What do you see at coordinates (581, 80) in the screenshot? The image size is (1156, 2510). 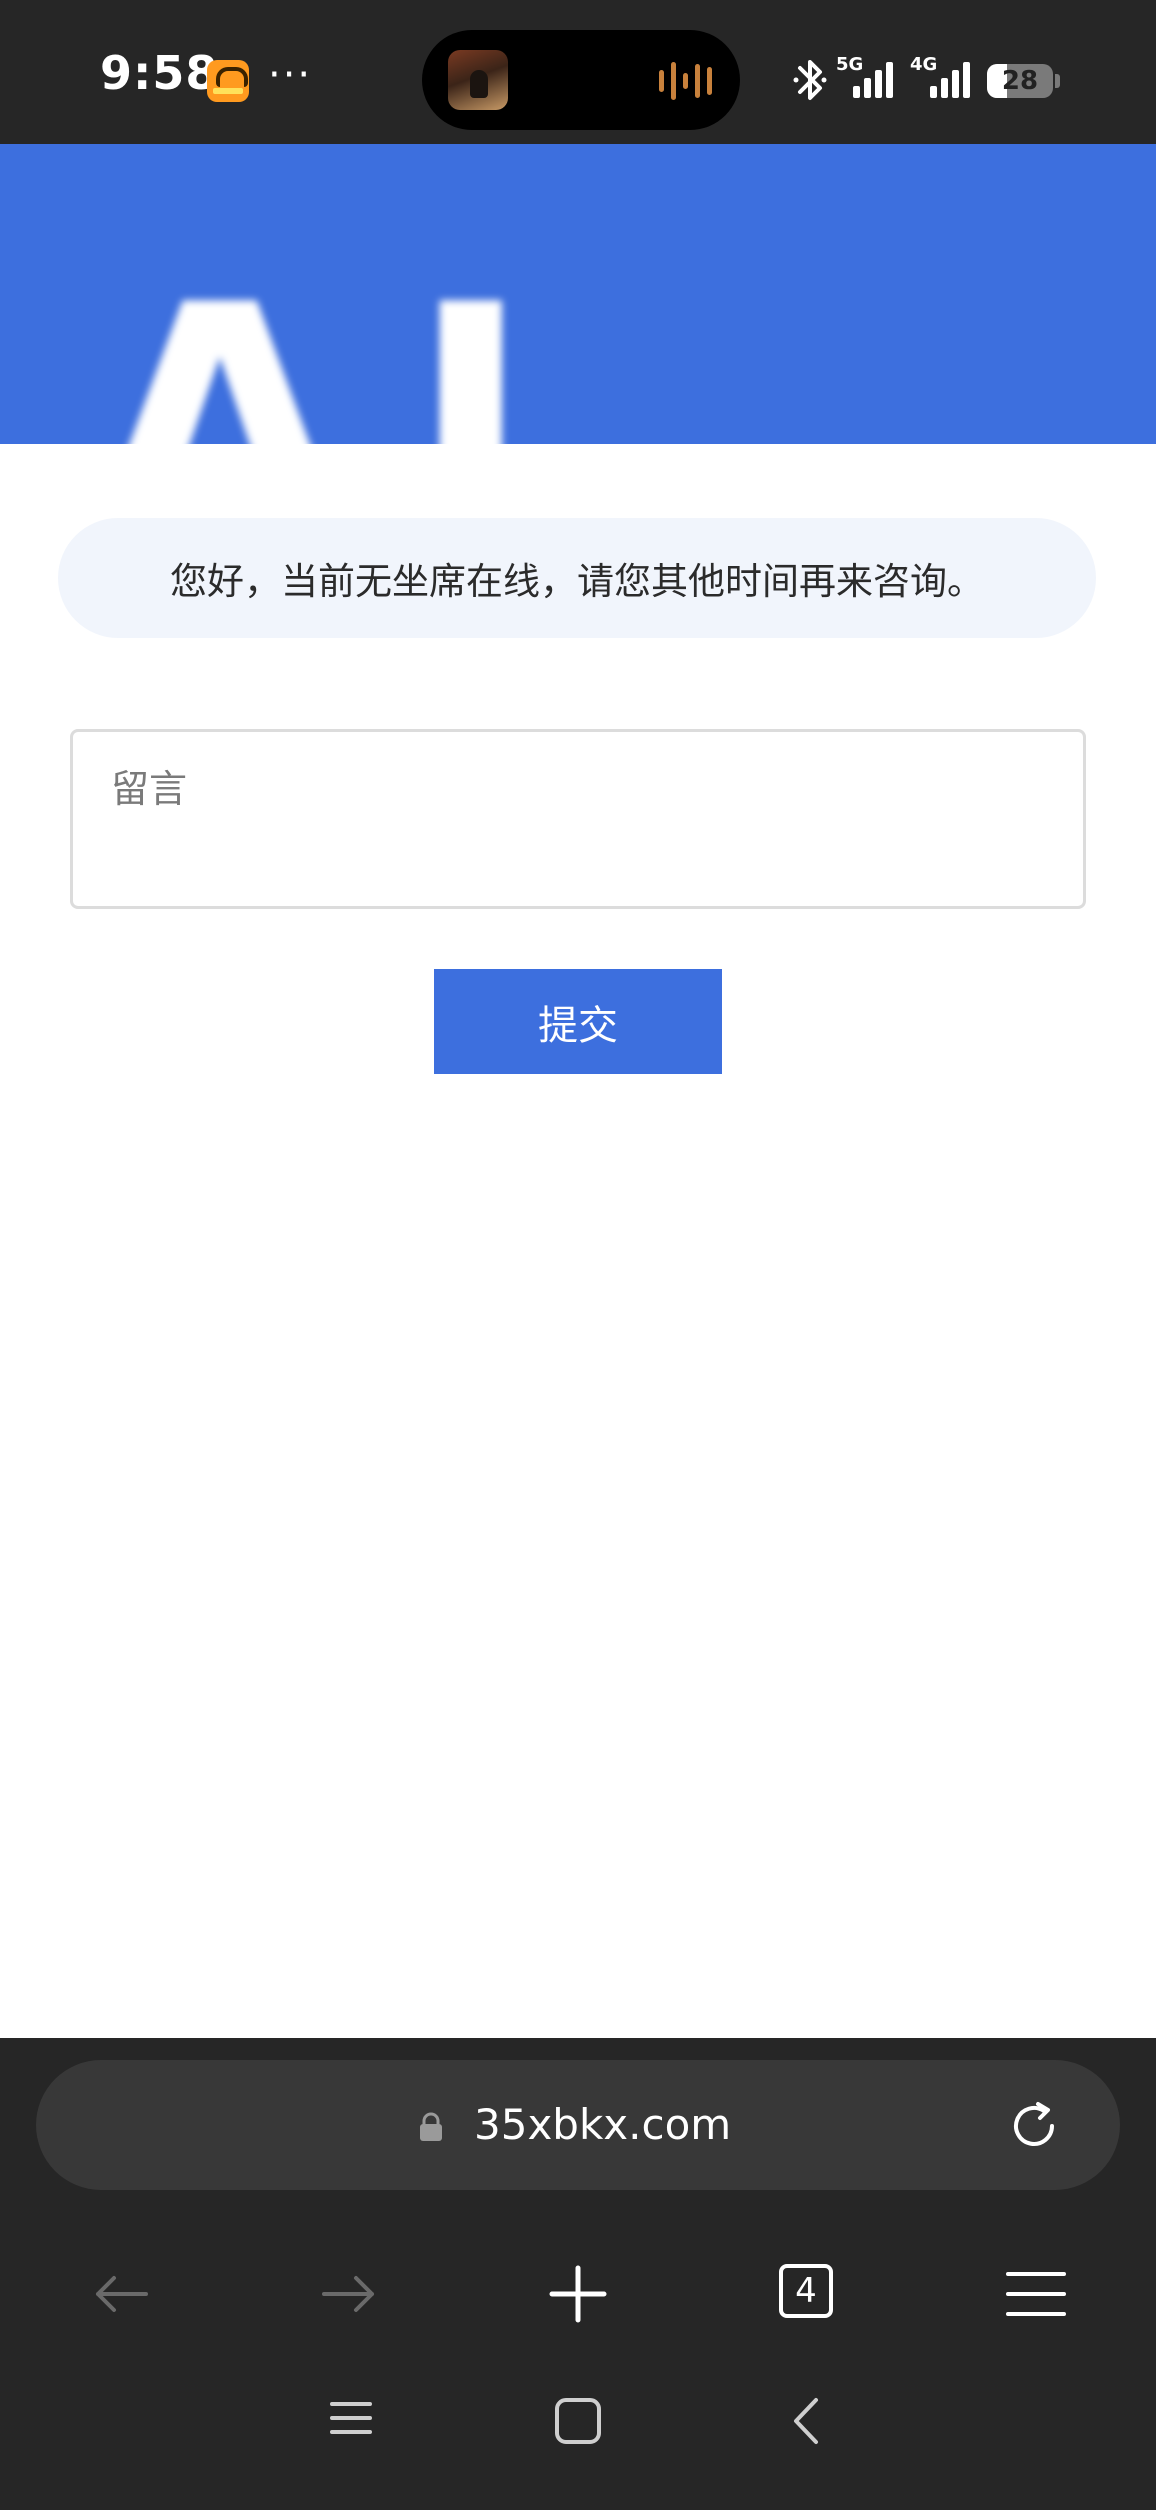 I see `dynamic-island` at bounding box center [581, 80].